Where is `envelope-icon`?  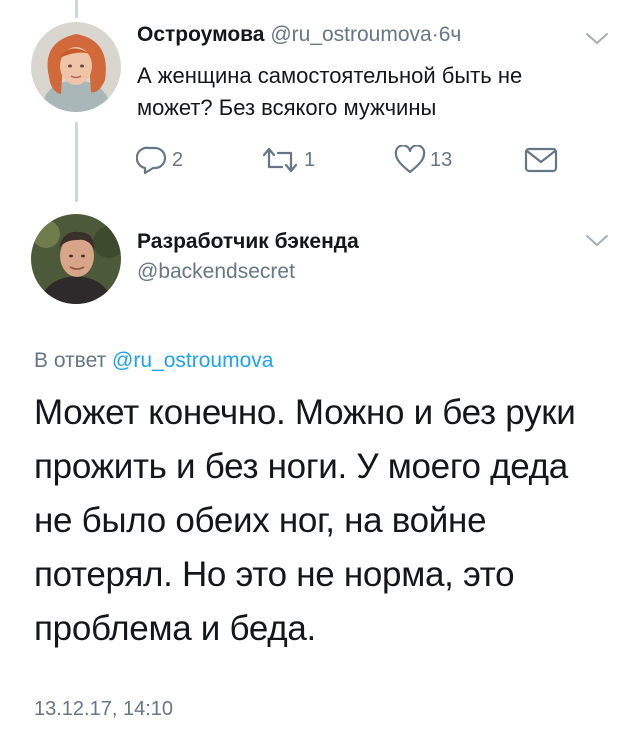 envelope-icon is located at coordinates (541, 160).